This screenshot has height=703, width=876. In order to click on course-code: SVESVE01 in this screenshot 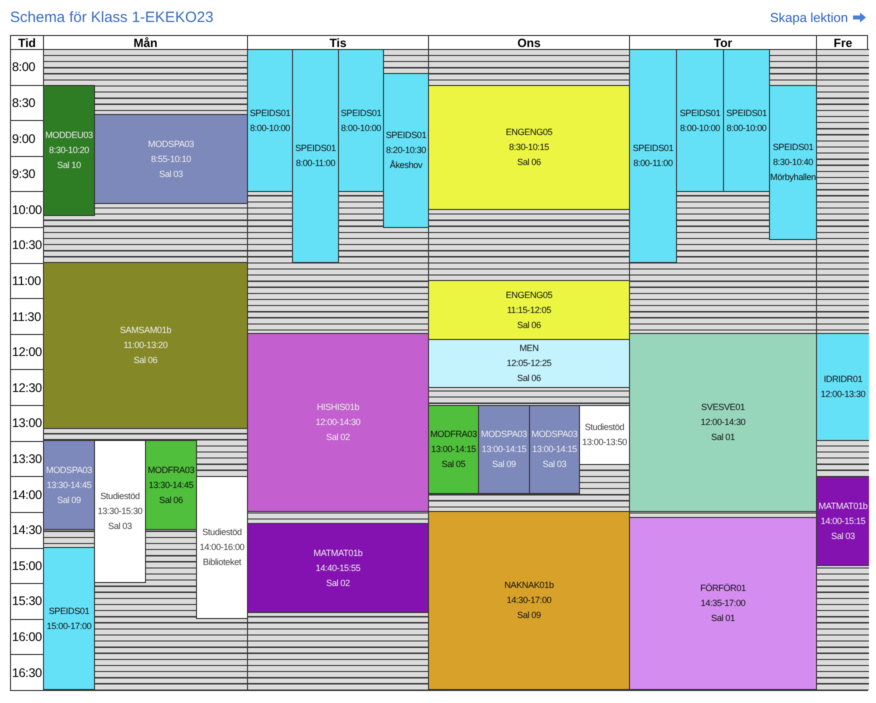, I will do `click(723, 407)`.